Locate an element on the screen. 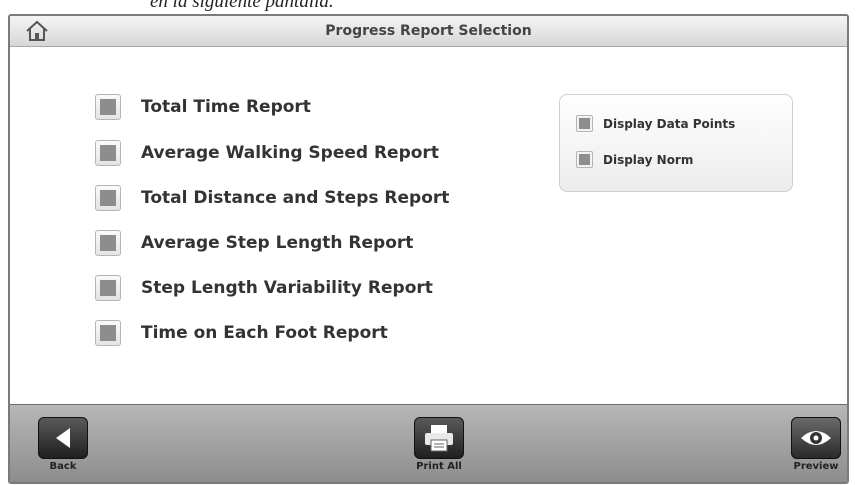 The image size is (857, 485). report-label: Average Walking Speed Report is located at coordinates (290, 153).